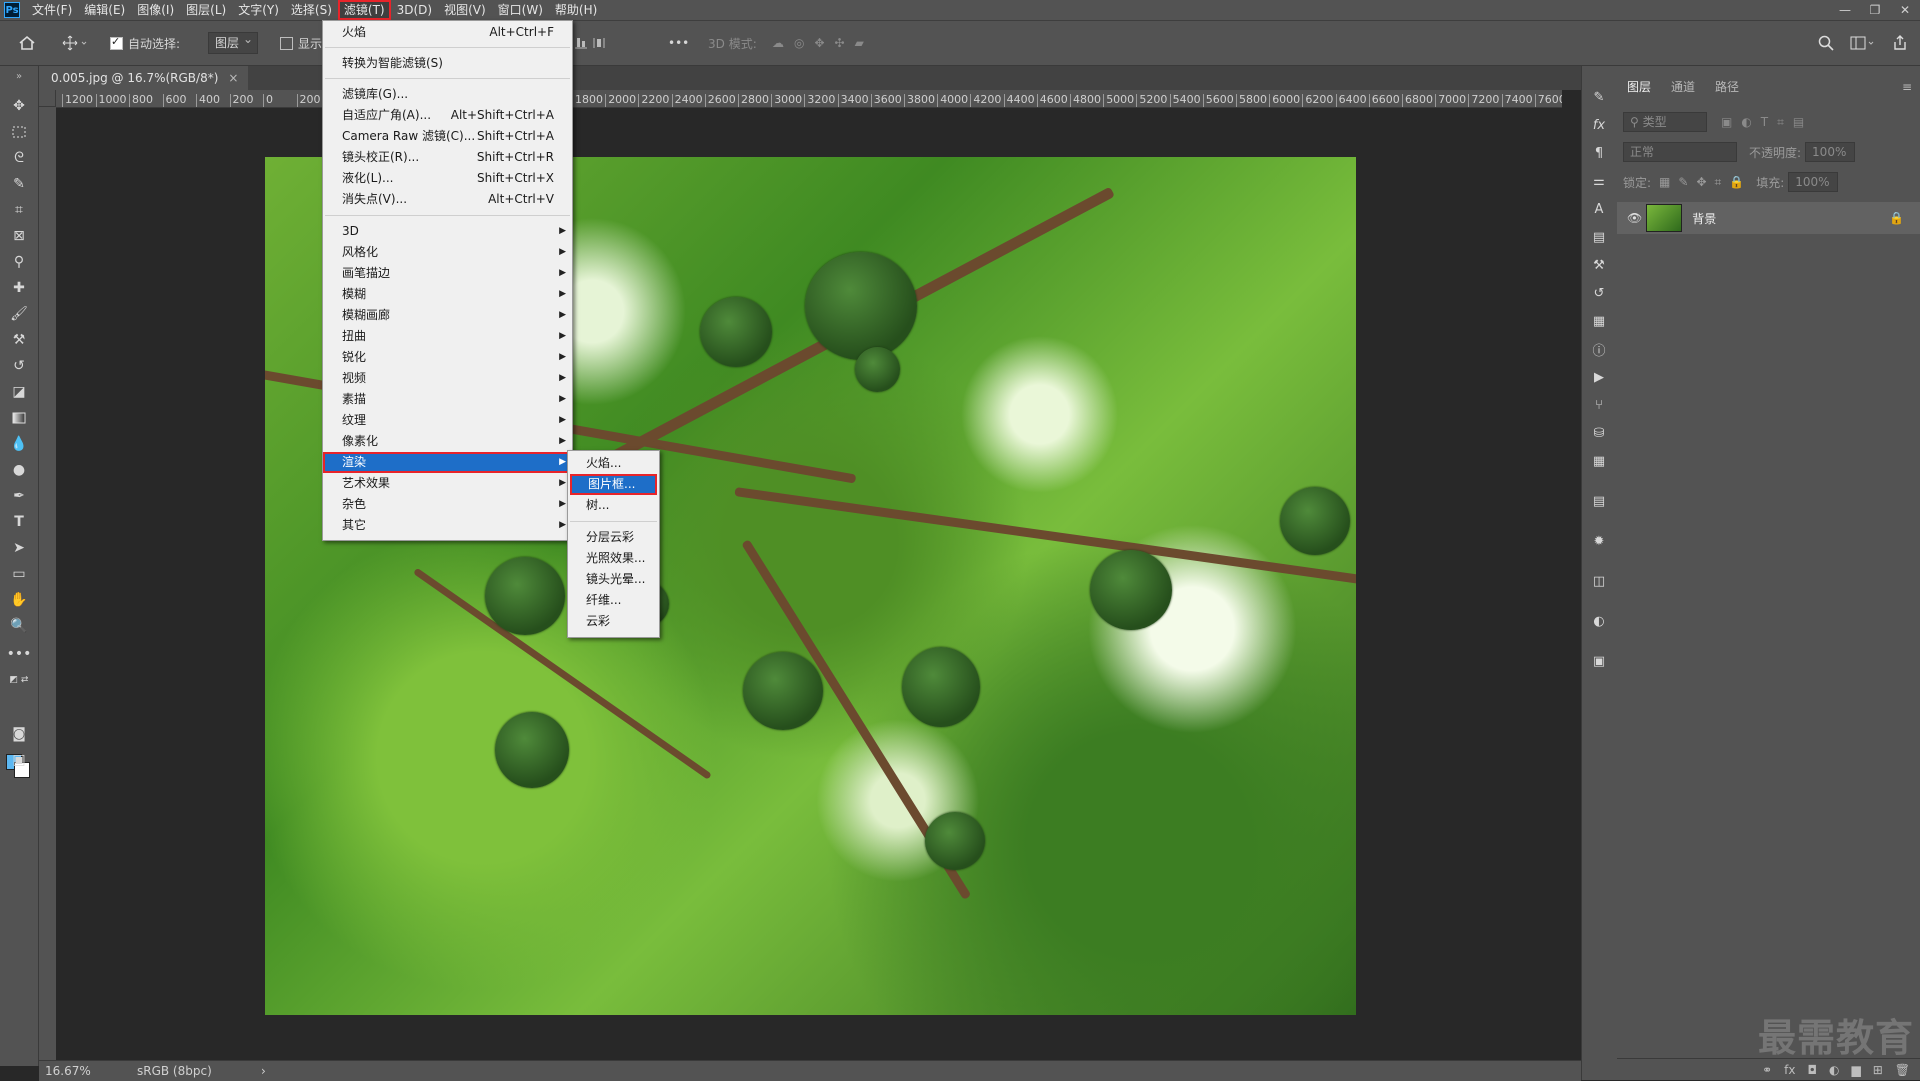 The height and width of the screenshot is (1081, 1920). What do you see at coordinates (447, 504) in the screenshot?
I see `submenu-noise: 杂色 ▶` at bounding box center [447, 504].